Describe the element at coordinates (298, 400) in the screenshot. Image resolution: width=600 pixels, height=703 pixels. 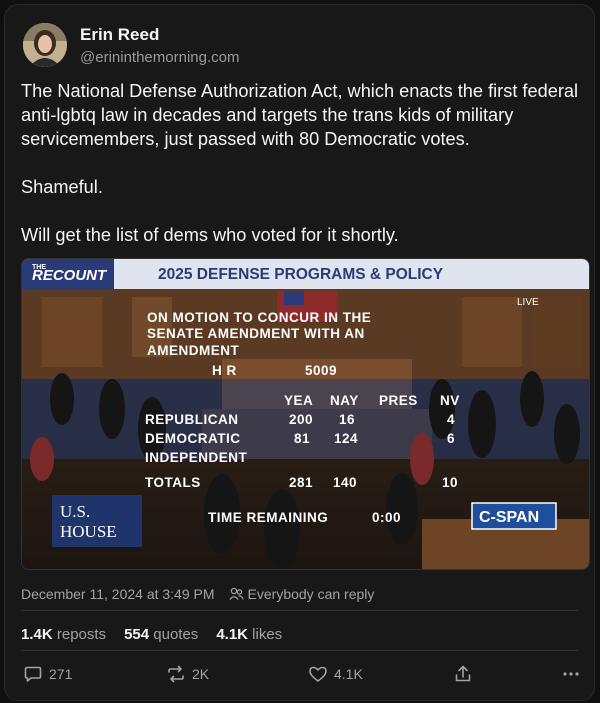
I see `col-yea: YEA` at that location.